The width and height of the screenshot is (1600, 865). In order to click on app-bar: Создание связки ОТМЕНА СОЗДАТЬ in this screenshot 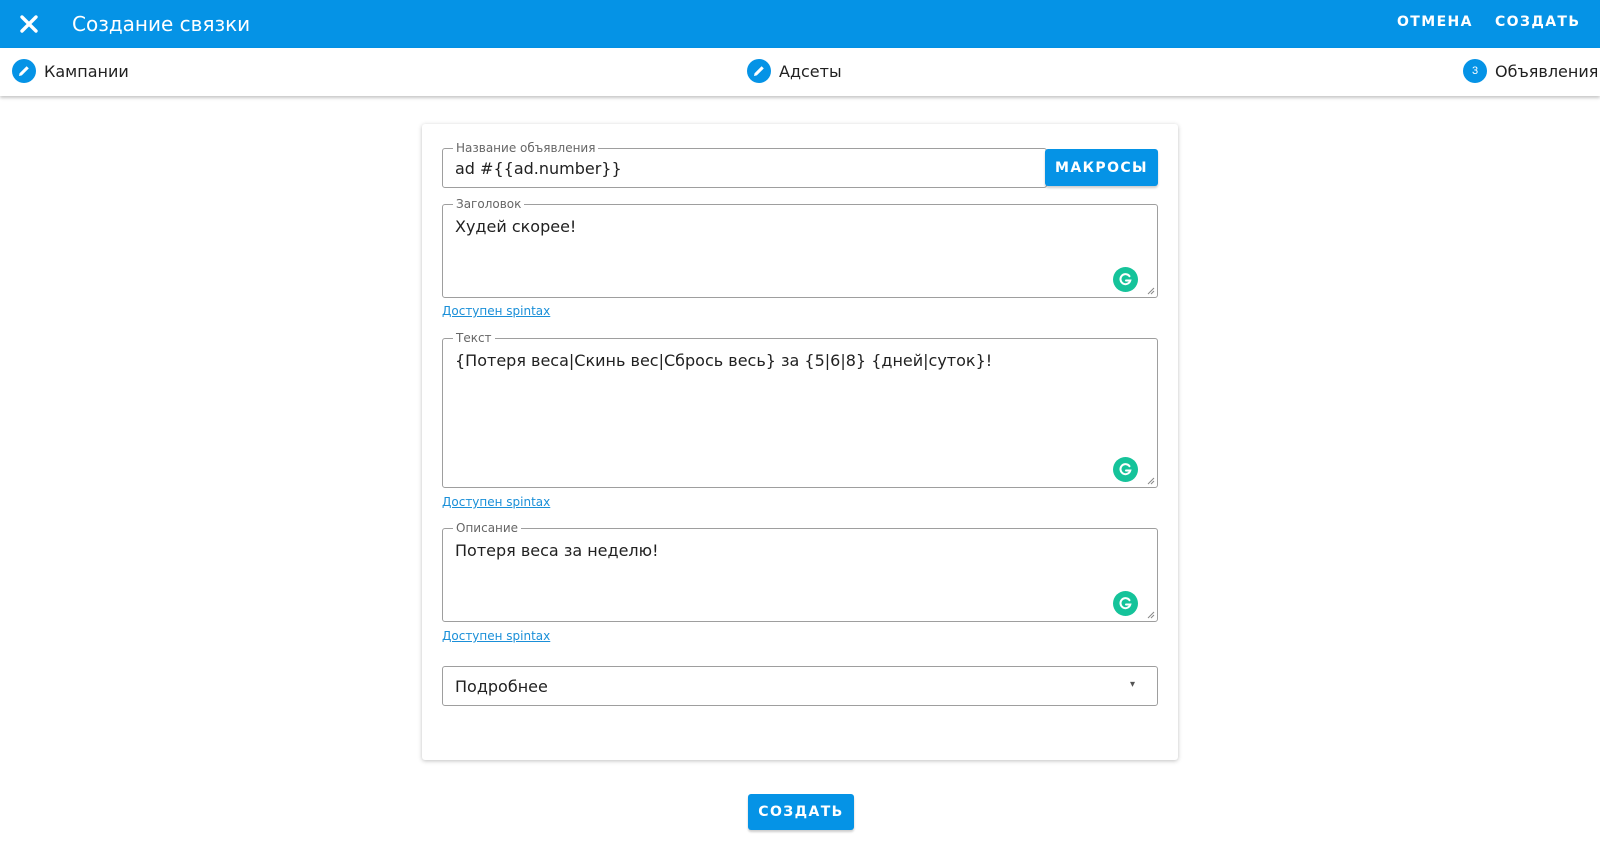, I will do `click(800, 24)`.